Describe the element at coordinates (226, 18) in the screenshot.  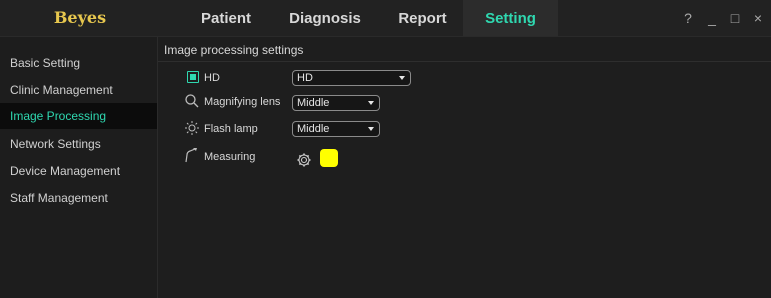
I see `nav-tab-patient: Patient` at that location.